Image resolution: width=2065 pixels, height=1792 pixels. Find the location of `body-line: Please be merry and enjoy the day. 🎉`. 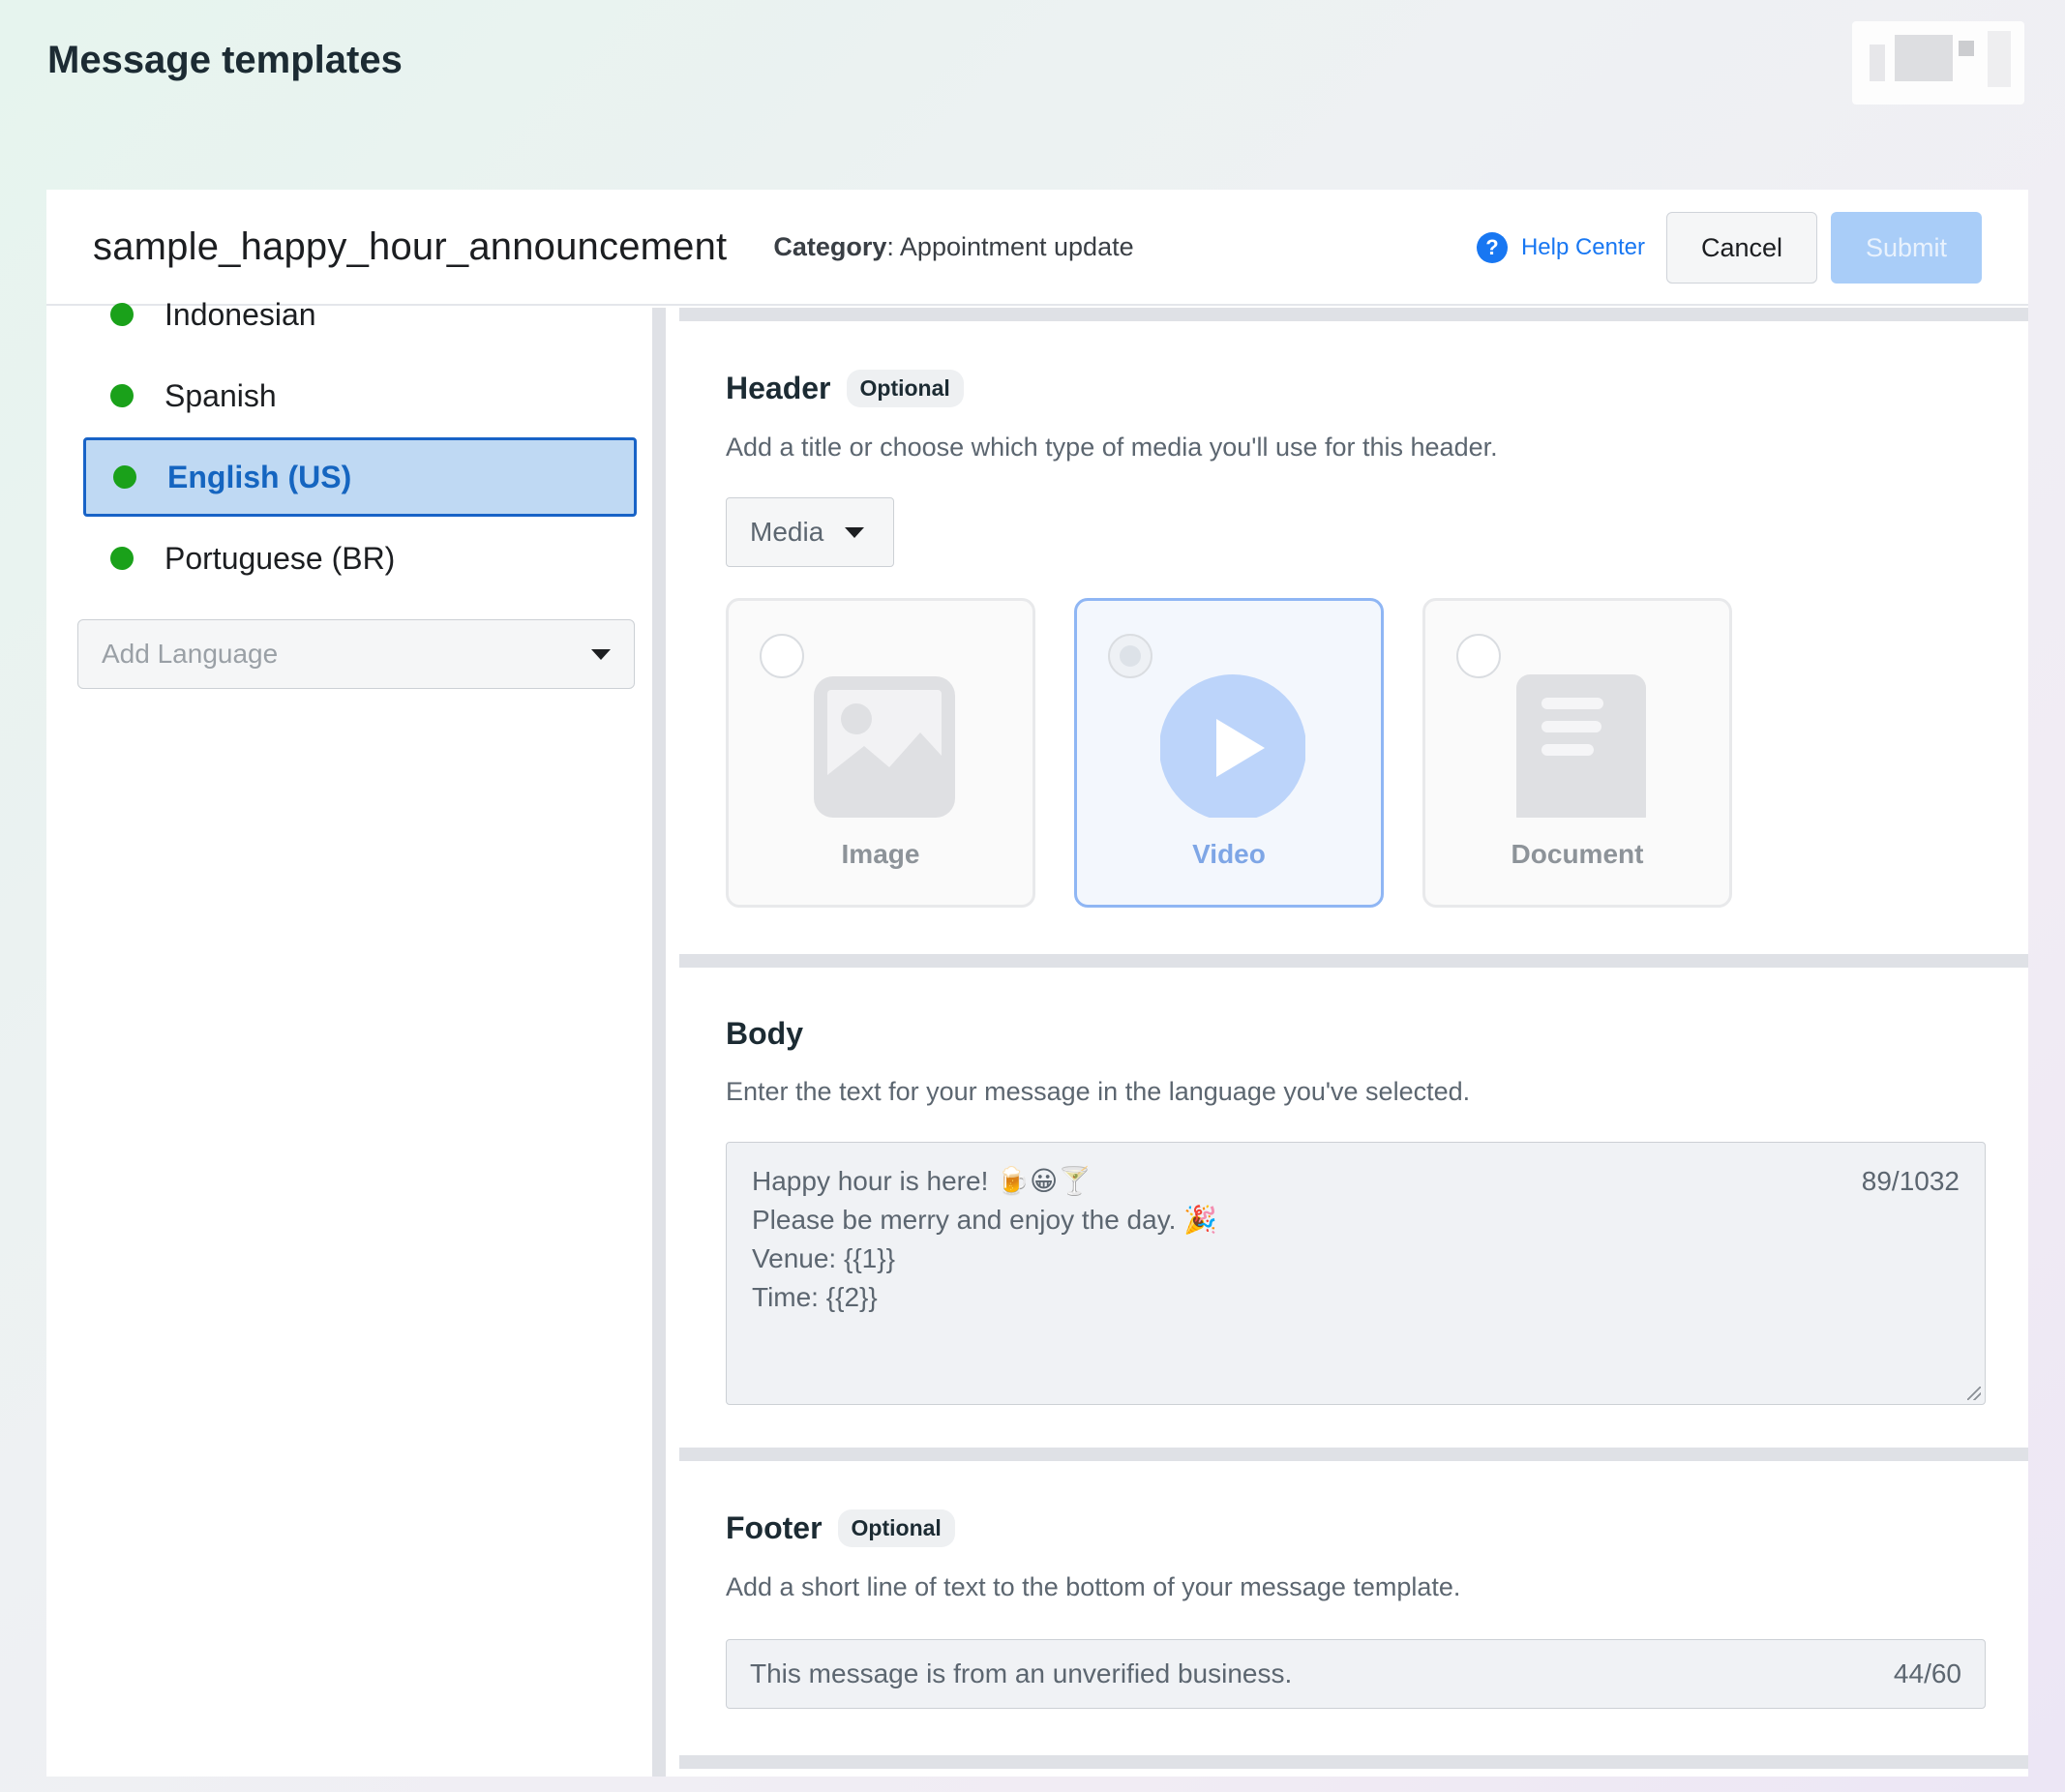

body-line: Please be merry and enjoy the day. 🎉 is located at coordinates (985, 1220).